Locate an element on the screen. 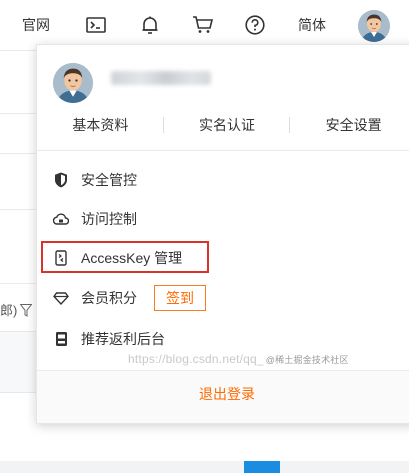 Image resolution: width=409 pixels, height=473 pixels. watermark-suffix: @稀土掘金技术社区 is located at coordinates (307, 360).